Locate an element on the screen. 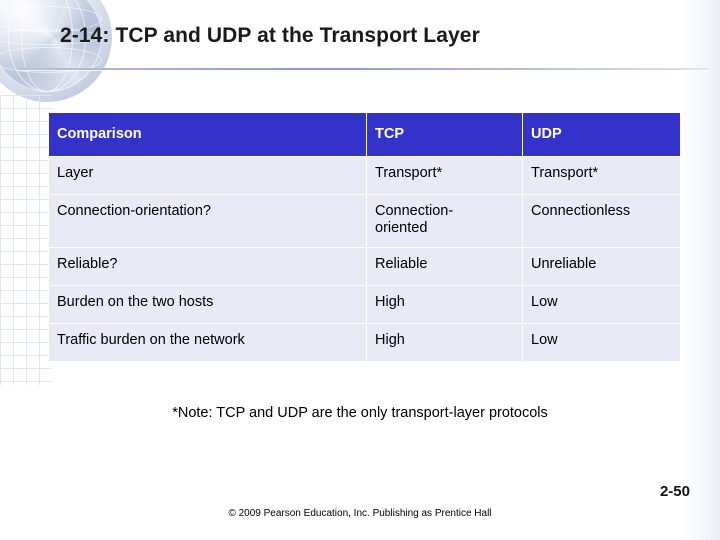  table-header-tcp: TCP is located at coordinates (444, 134).